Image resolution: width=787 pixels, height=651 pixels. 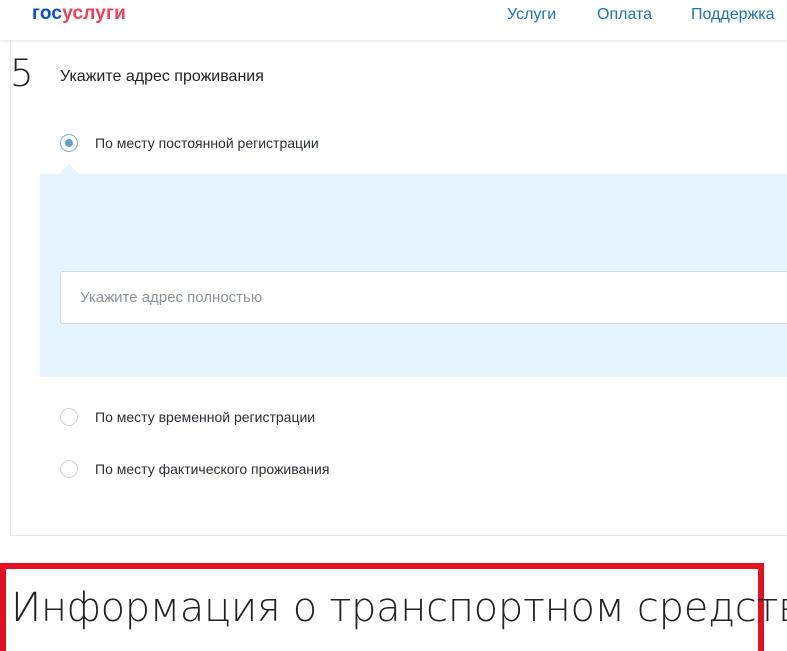 What do you see at coordinates (47, 13) in the screenshot?
I see `logo-text-gos: гос` at bounding box center [47, 13].